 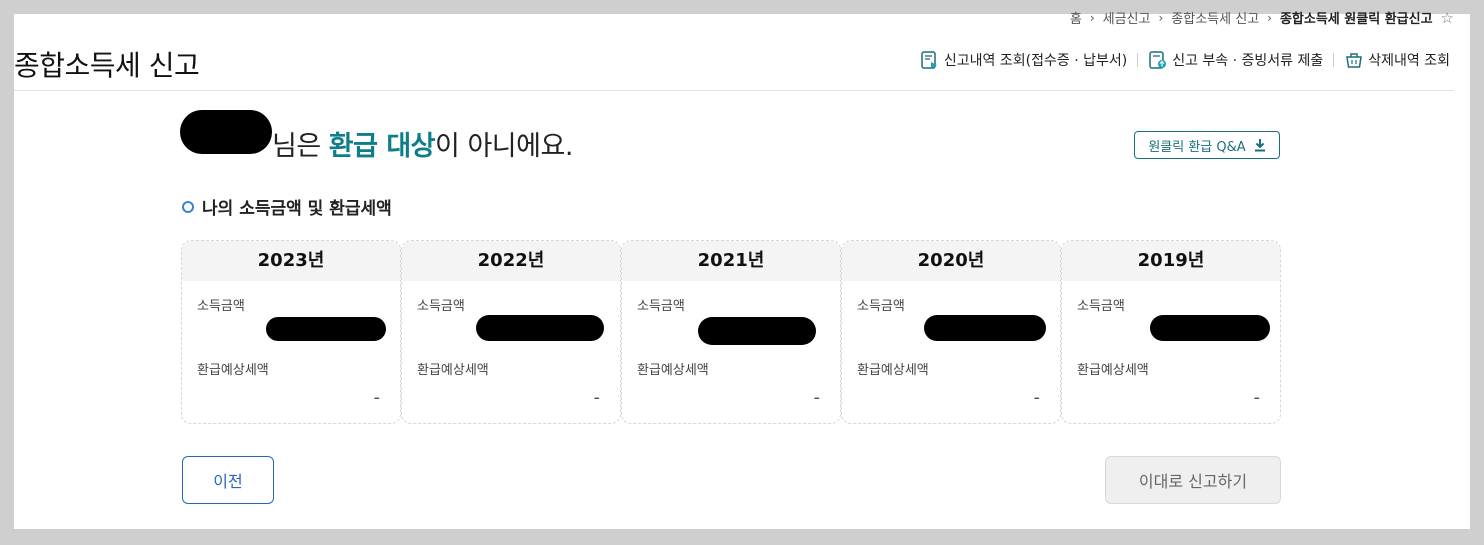 I want to click on year-label: 2023년, so click(x=291, y=261).